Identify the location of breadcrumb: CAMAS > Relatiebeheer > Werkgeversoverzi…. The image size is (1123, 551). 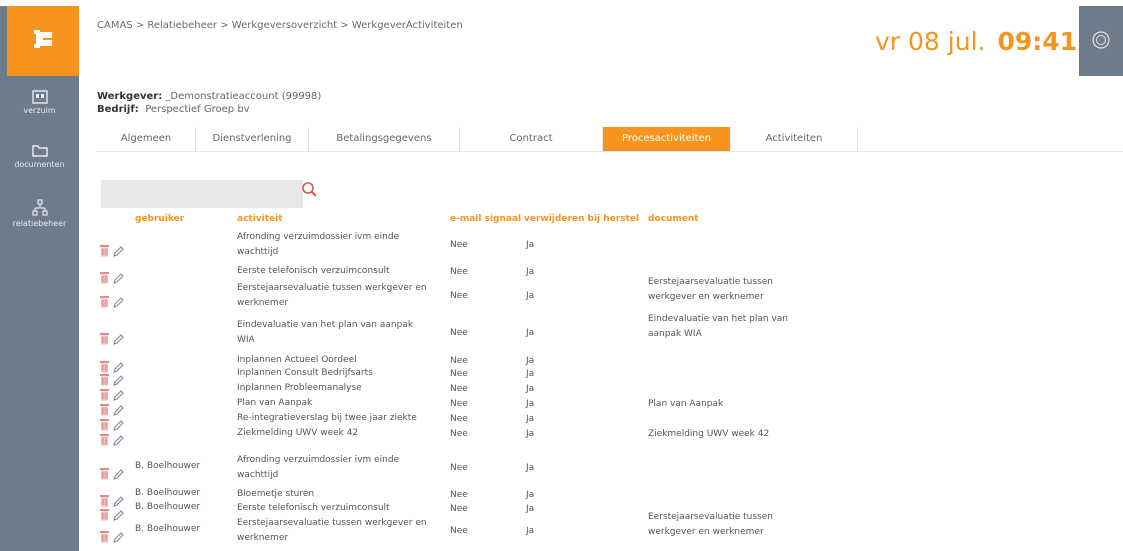
(280, 25).